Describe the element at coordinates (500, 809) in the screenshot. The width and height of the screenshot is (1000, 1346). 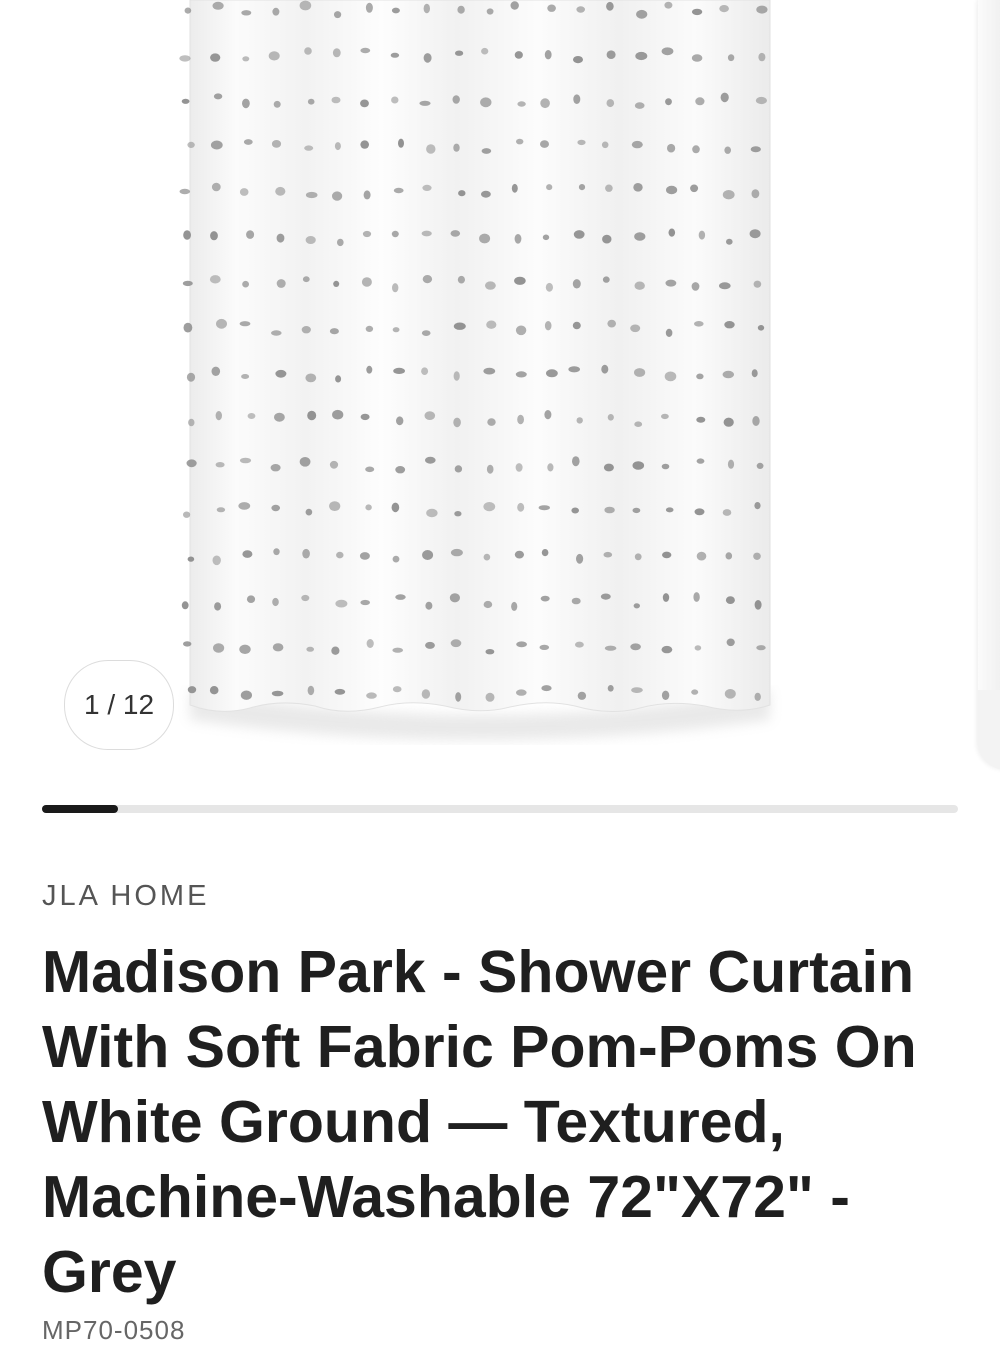
I see `gallery-progress-bar` at that location.